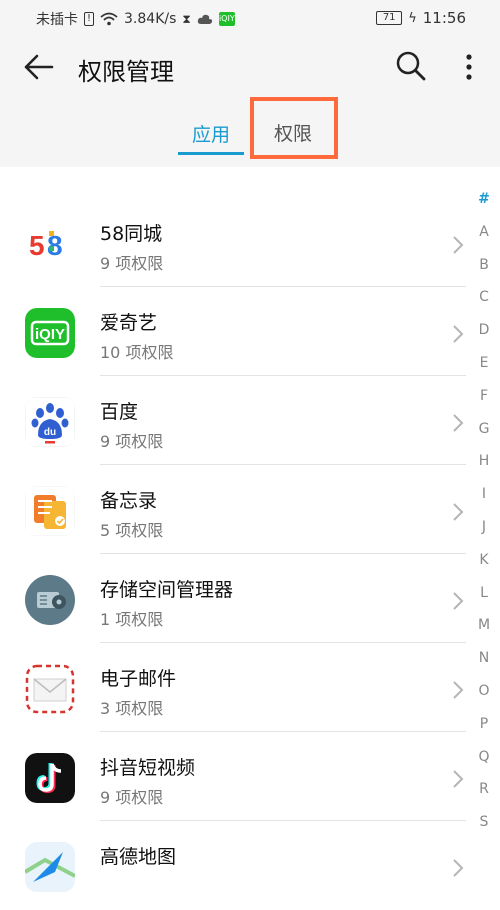 The image size is (500, 910). What do you see at coordinates (50, 432) in the screenshot?
I see `svg-text: du` at bounding box center [50, 432].